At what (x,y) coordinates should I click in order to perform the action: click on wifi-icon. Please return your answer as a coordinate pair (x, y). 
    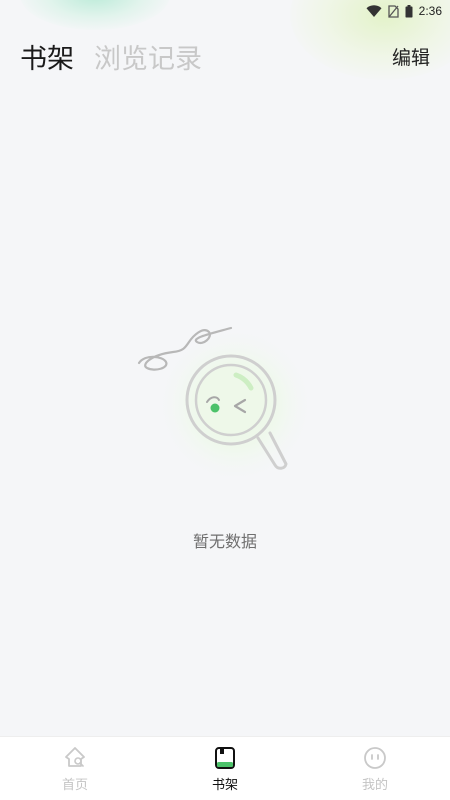
    Looking at the image, I should click on (374, 11).